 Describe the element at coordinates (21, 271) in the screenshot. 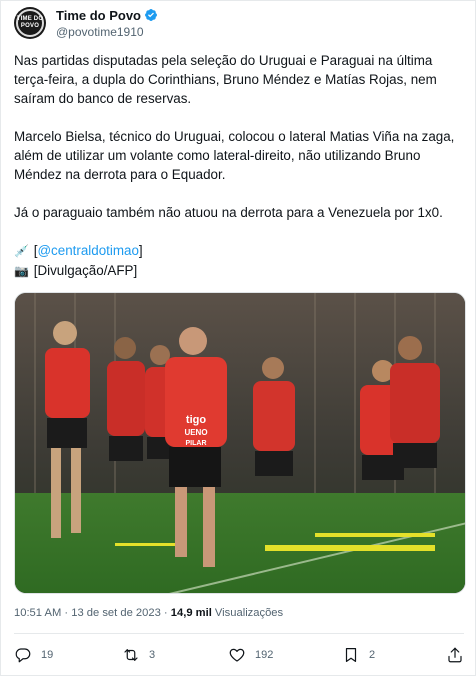

I see `camera-emoji-icon: 📷` at that location.